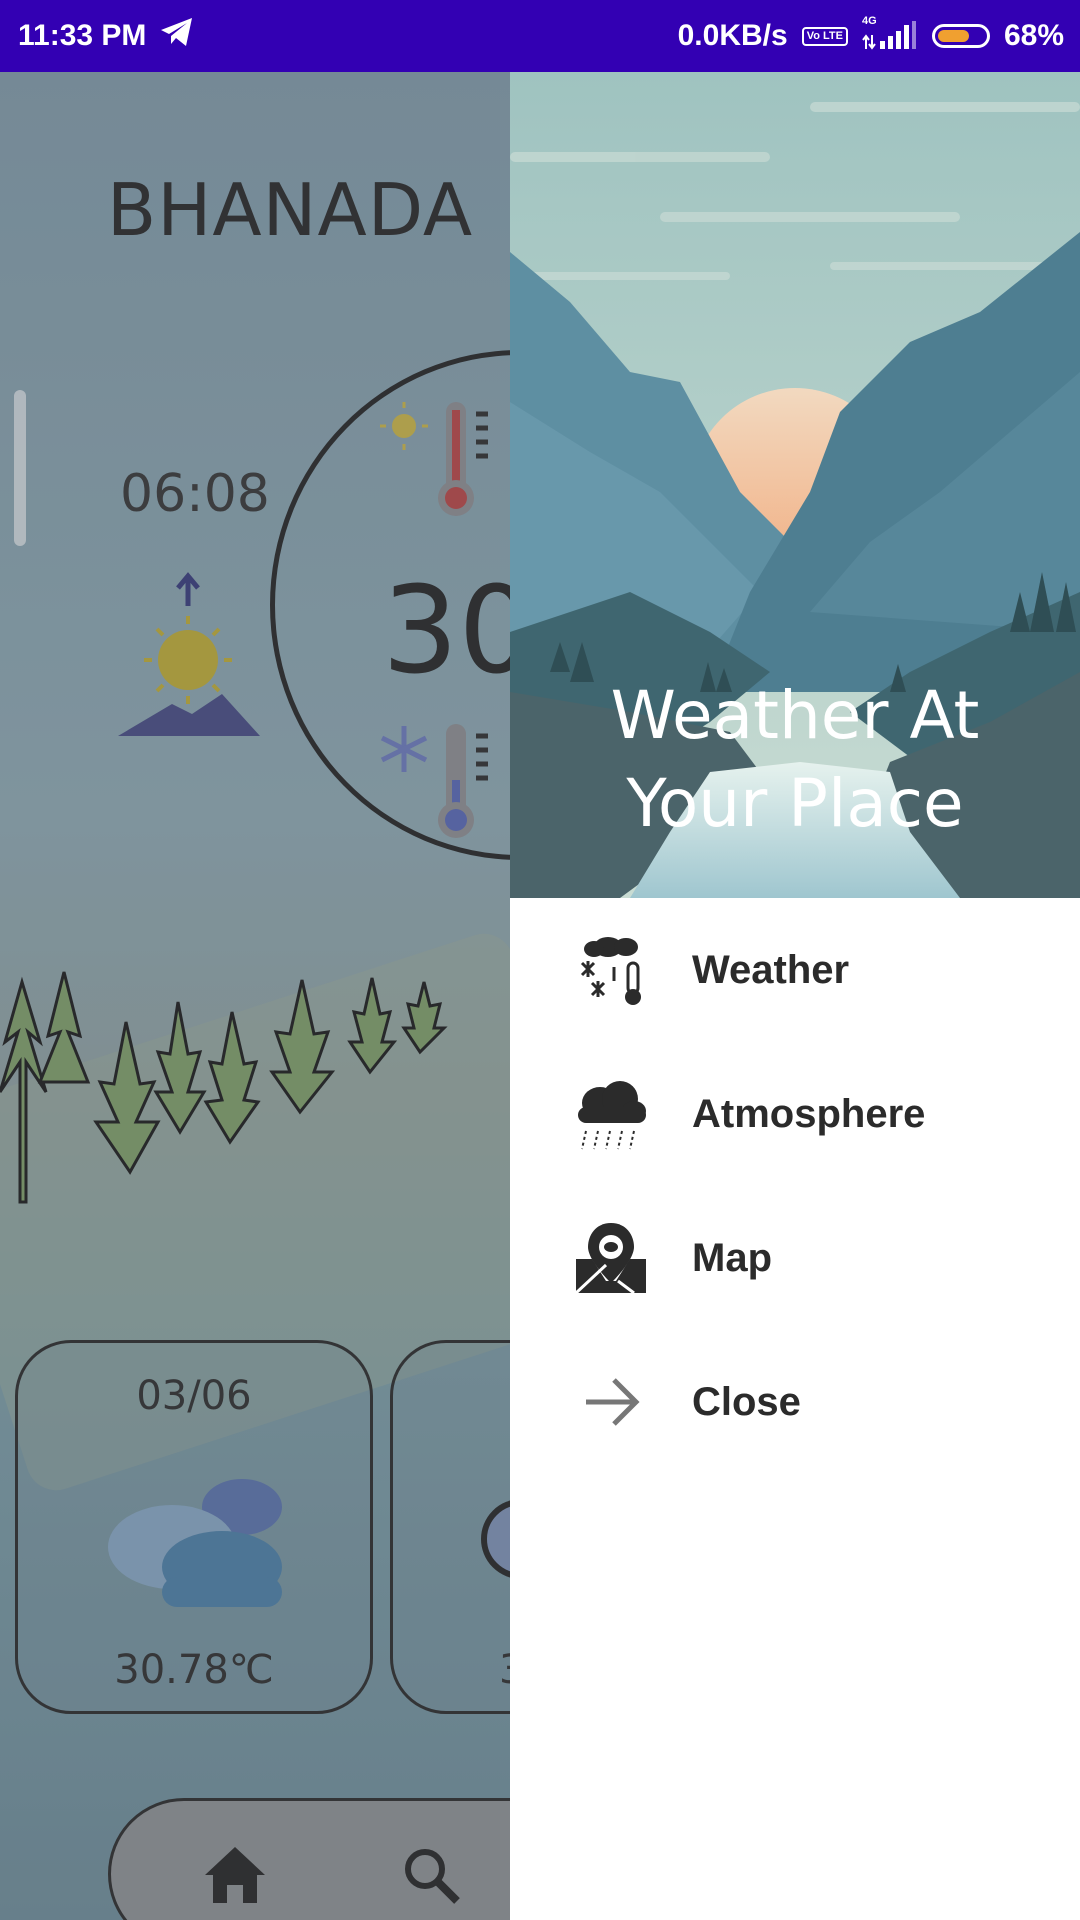 This screenshot has width=1080, height=1920. Describe the element at coordinates (611, 1402) in the screenshot. I see `arrow-right-icon` at that location.